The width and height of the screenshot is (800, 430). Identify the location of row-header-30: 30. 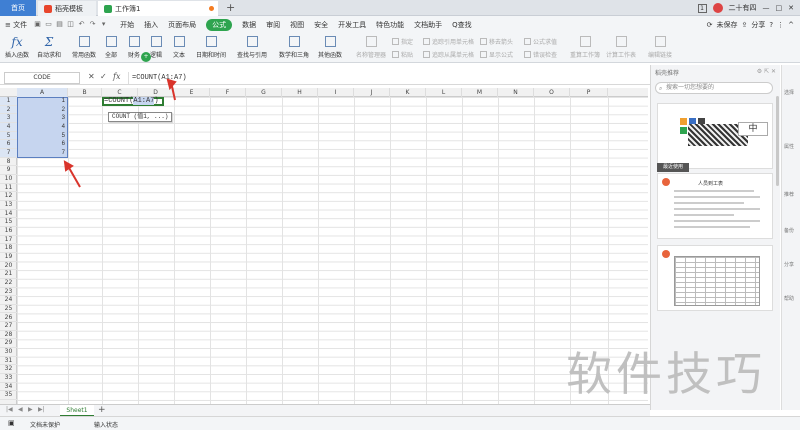
(8, 352).